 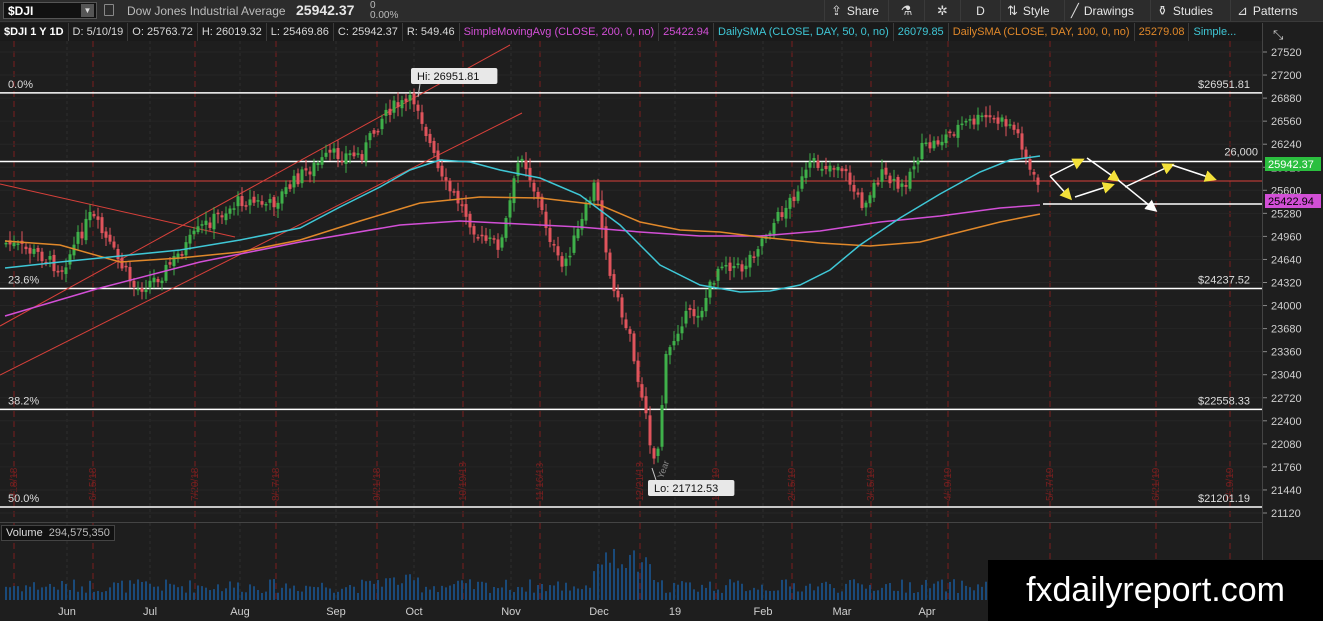 What do you see at coordinates (50, 10) in the screenshot?
I see `symbol-input: $DJI ▼` at bounding box center [50, 10].